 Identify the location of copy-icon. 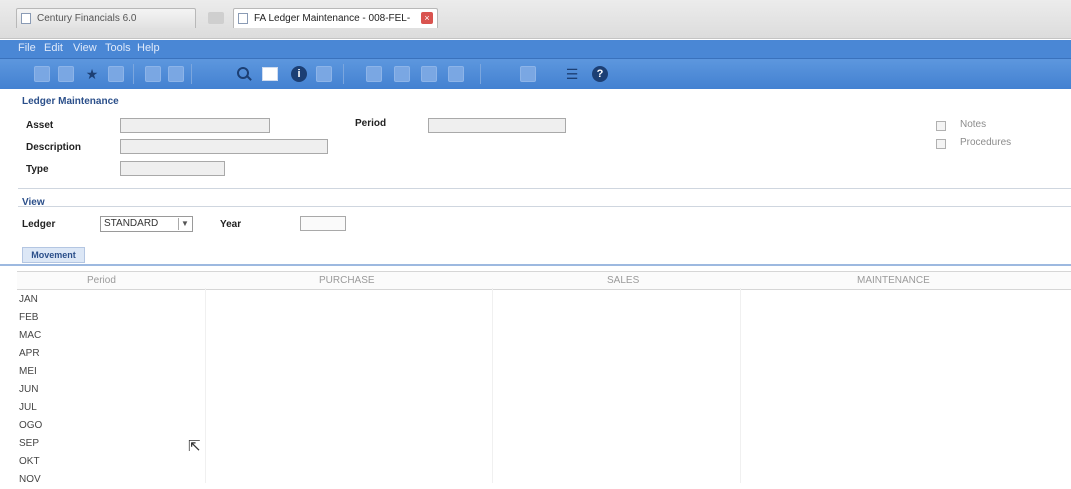
(176, 74).